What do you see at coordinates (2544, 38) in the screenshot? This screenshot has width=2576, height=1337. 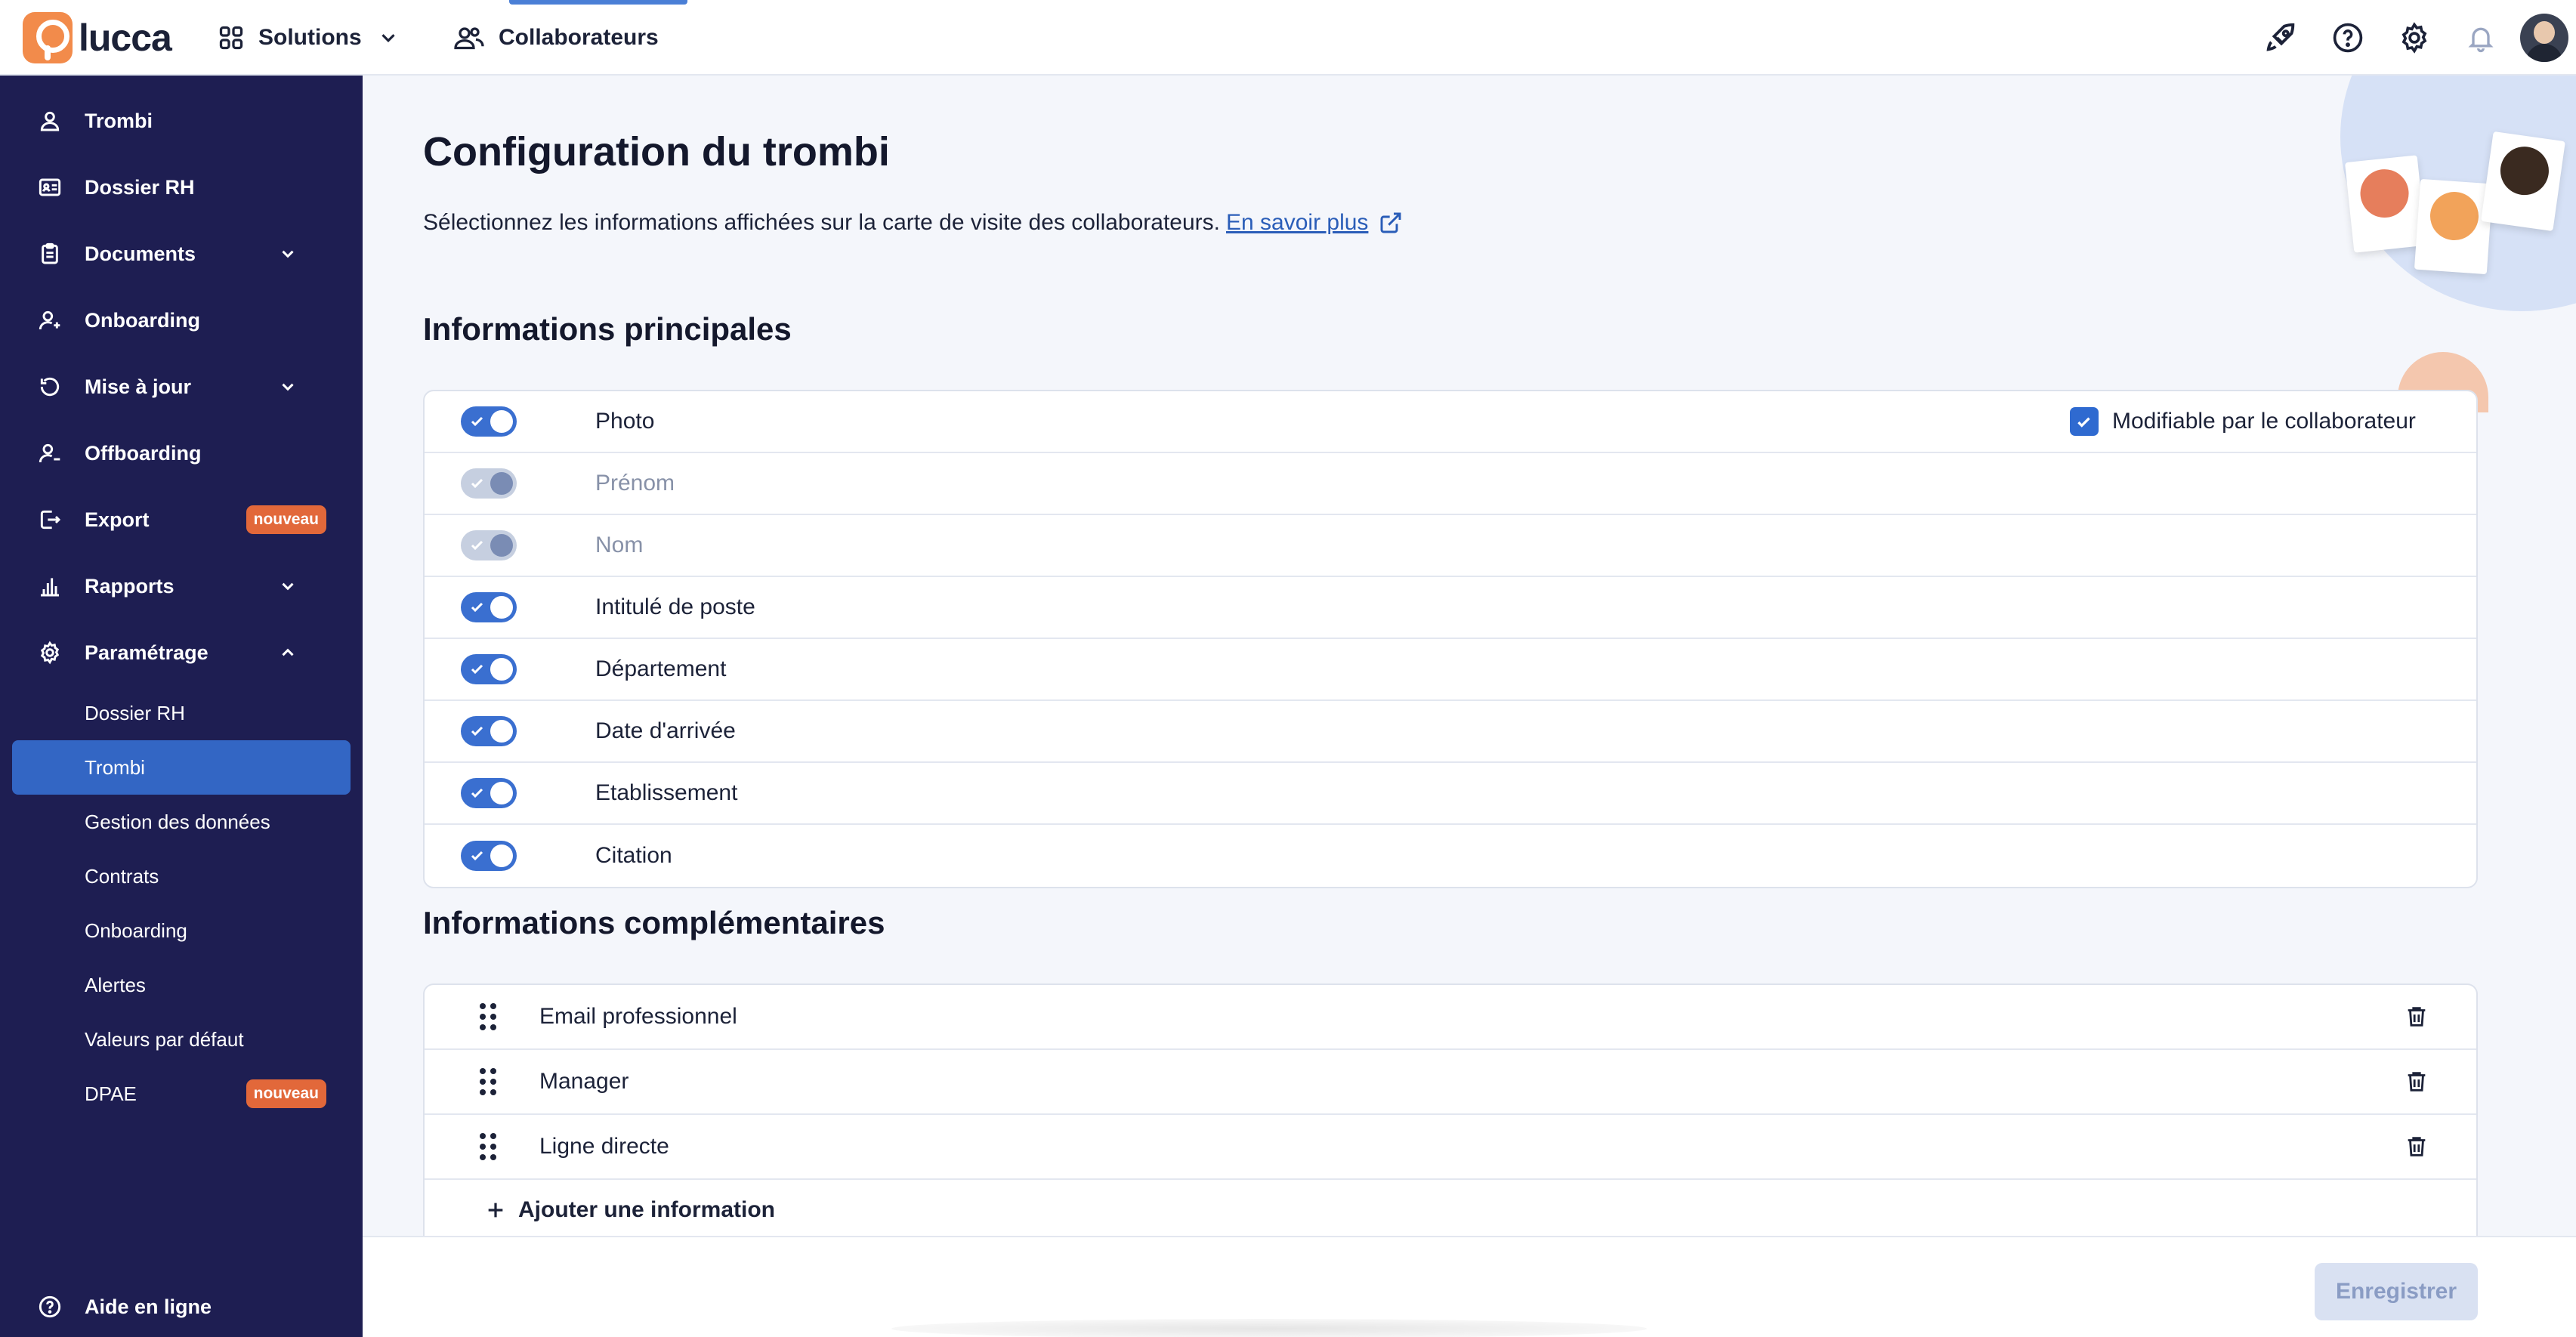 I see `avatar` at bounding box center [2544, 38].